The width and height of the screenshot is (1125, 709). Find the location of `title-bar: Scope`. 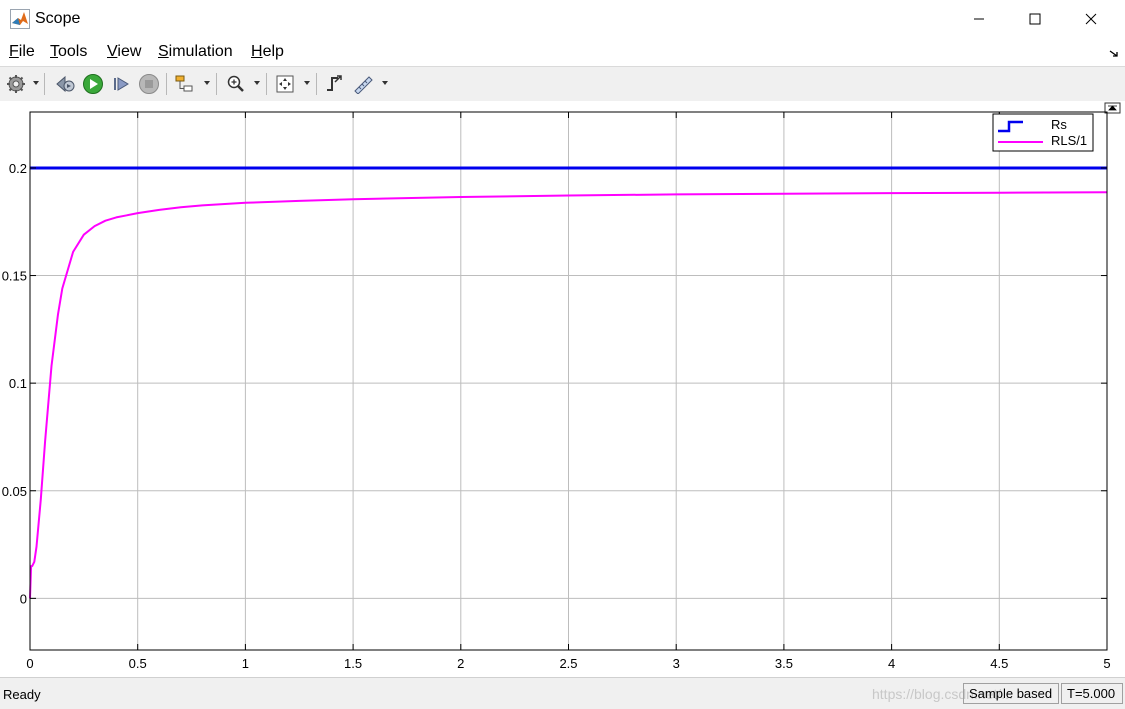

title-bar: Scope is located at coordinates (562, 19).